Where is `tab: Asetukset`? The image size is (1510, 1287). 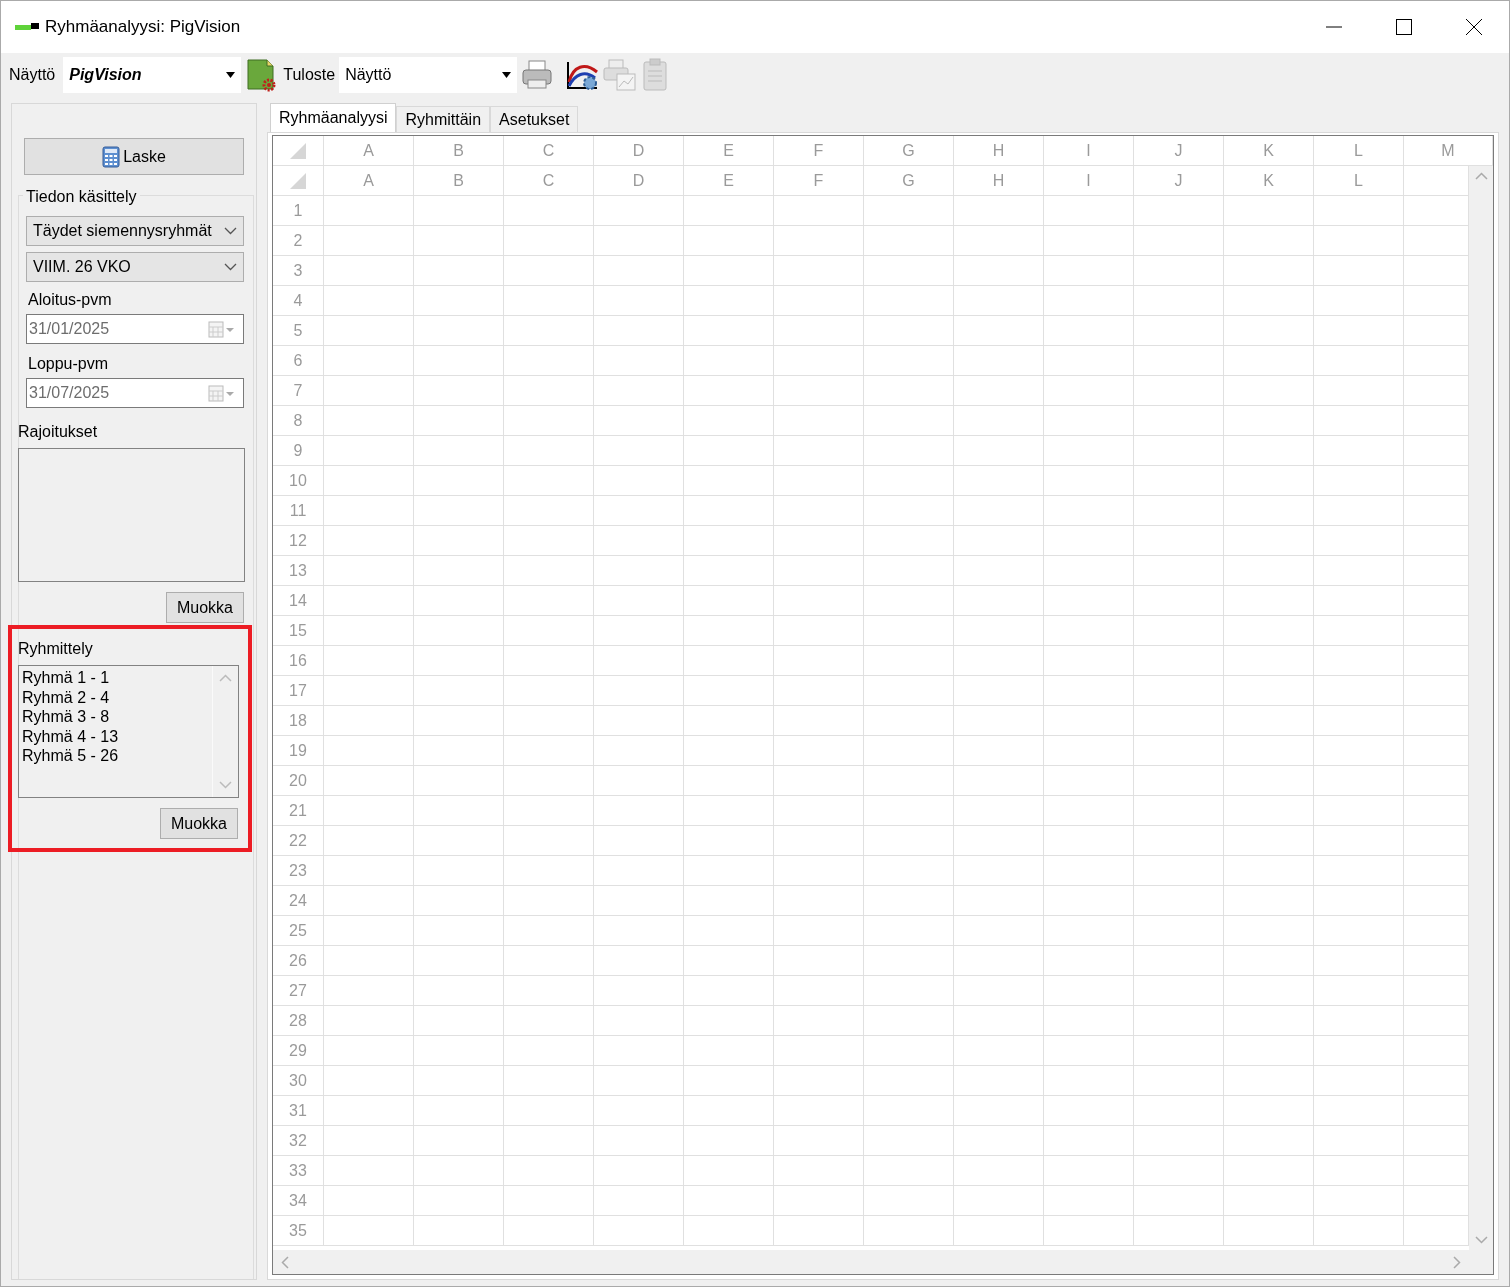
tab: Asetukset is located at coordinates (534, 119).